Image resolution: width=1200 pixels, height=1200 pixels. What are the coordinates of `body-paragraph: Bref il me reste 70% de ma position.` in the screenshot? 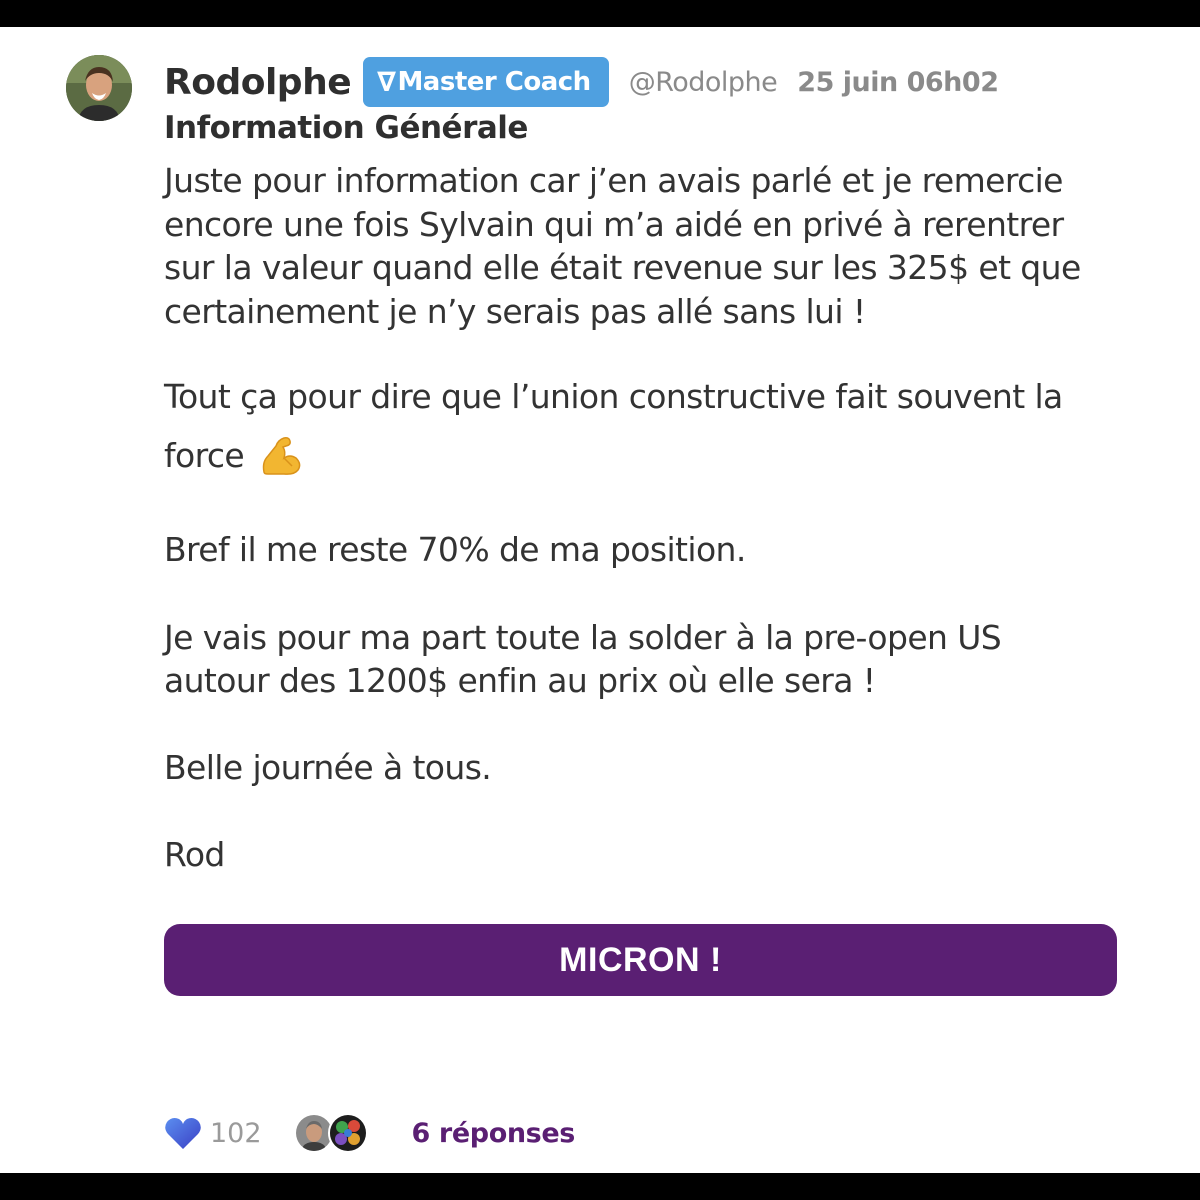 It's located at (455, 549).